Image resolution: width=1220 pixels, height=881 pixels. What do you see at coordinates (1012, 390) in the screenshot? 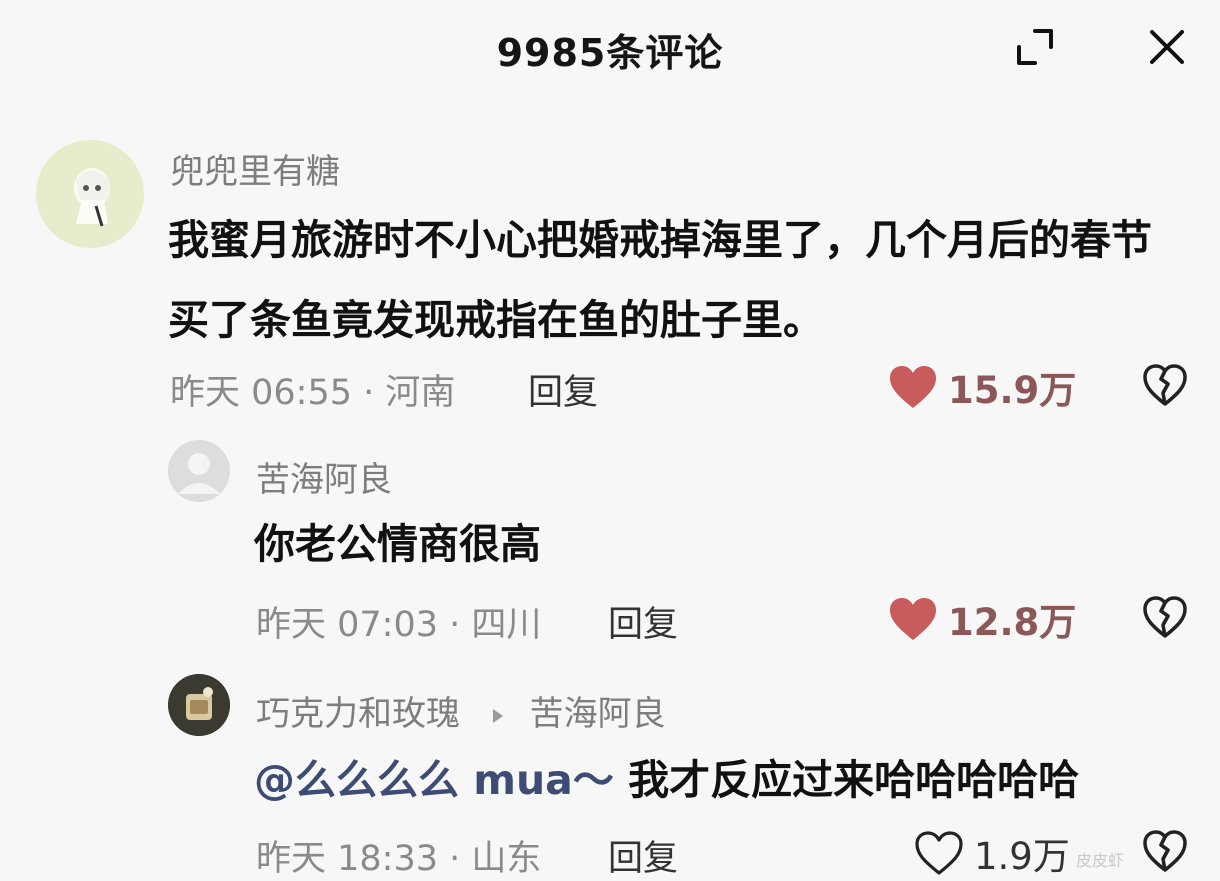
I see `like-count: 15.9万` at bounding box center [1012, 390].